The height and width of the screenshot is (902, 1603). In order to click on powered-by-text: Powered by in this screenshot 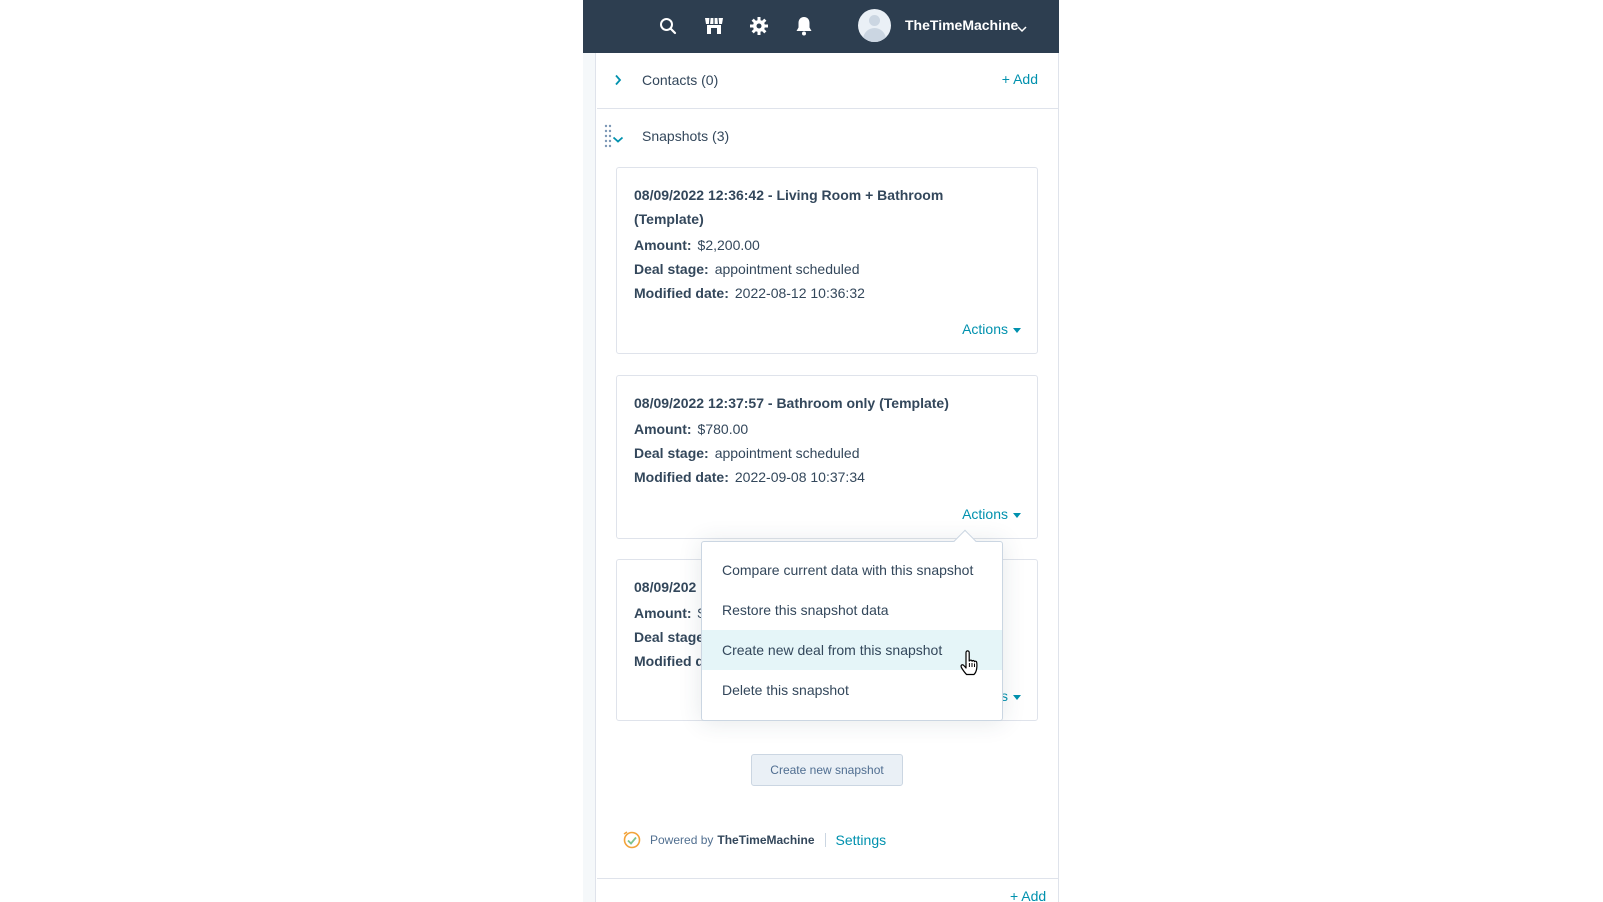, I will do `click(682, 840)`.